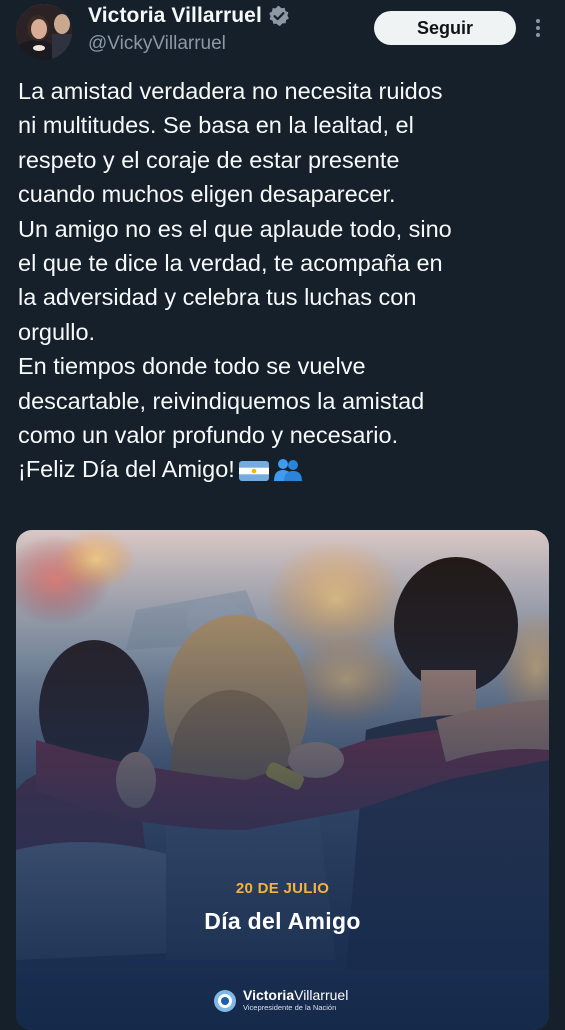 Image resolution: width=565 pixels, height=1030 pixels. What do you see at coordinates (282, 921) in the screenshot?
I see `media-title: Día del Amigo` at bounding box center [282, 921].